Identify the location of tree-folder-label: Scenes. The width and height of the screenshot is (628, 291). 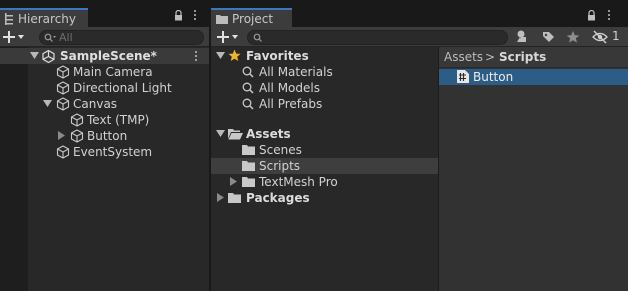
(280, 150).